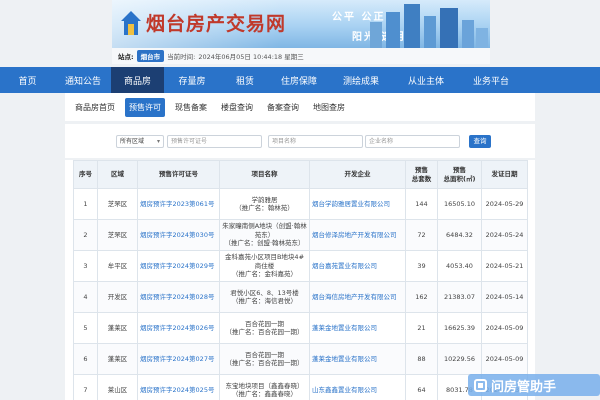  I want to click on cell-no: 6, so click(85, 359).